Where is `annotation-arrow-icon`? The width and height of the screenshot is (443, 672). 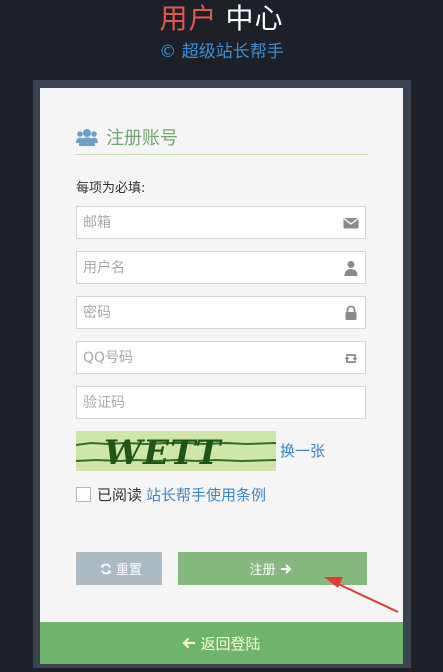
annotation-arrow-icon is located at coordinates (361, 595).